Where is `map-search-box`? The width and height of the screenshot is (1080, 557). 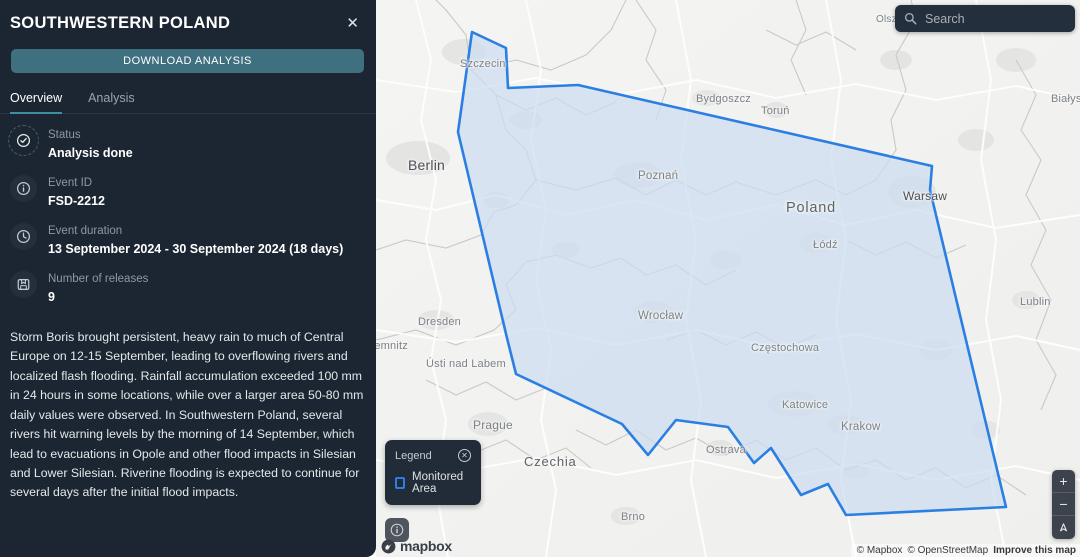
map-search-box is located at coordinates (985, 18).